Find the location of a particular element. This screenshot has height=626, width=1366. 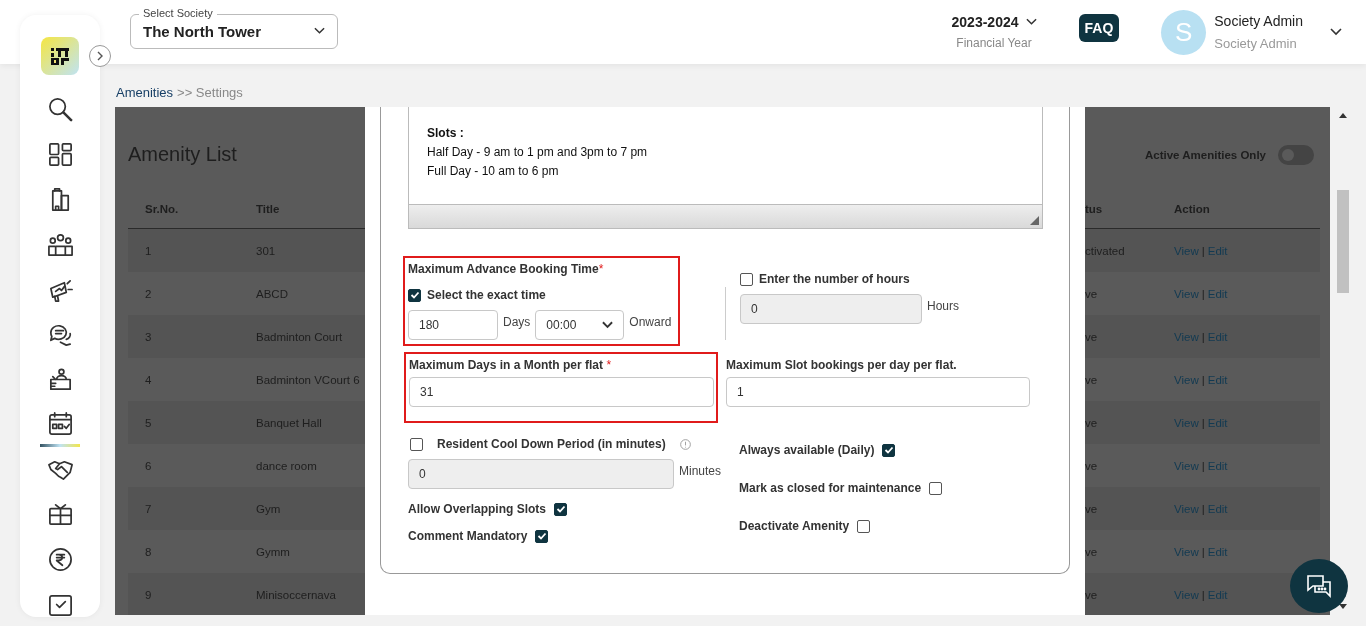

column-header: tus is located at coordinates (1094, 209).